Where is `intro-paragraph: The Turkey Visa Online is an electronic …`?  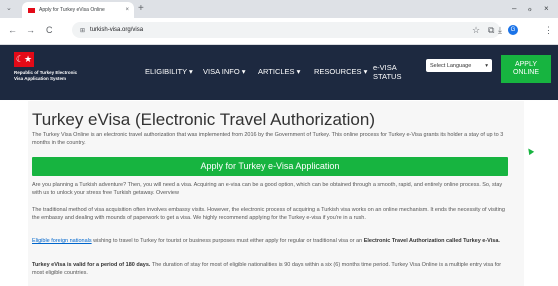 intro-paragraph: The Turkey Visa Online is an electronic … is located at coordinates (268, 139).